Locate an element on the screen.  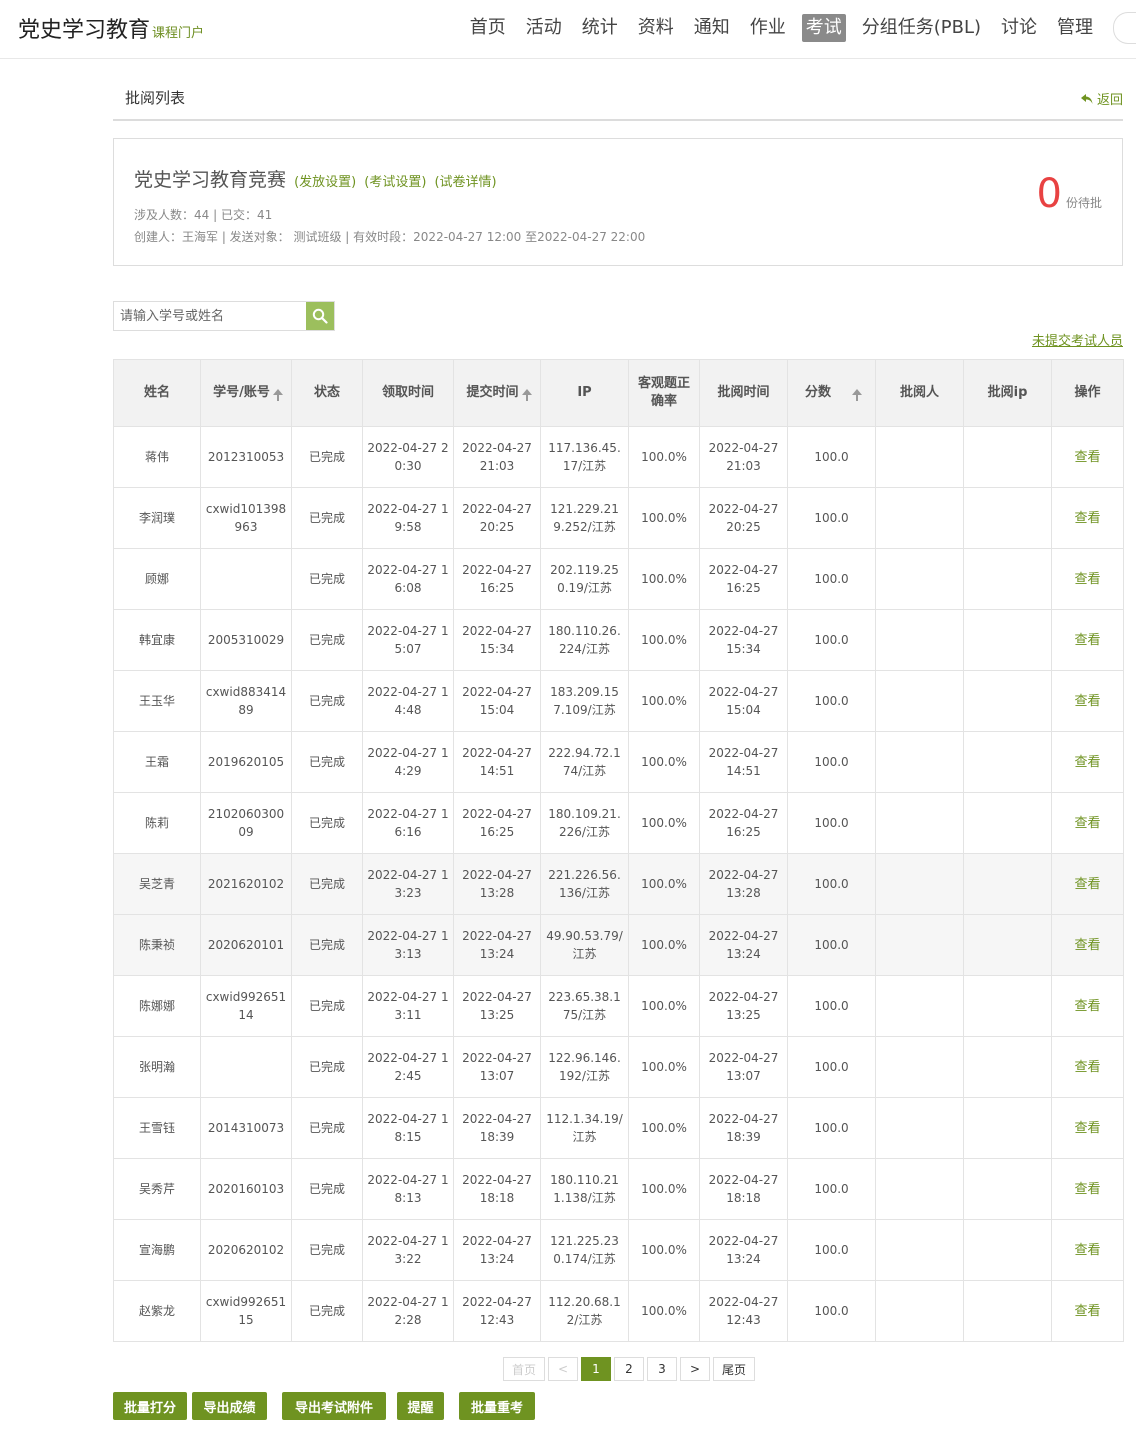
nav-pbl: 分组任务(PBL) is located at coordinates (921, 28).